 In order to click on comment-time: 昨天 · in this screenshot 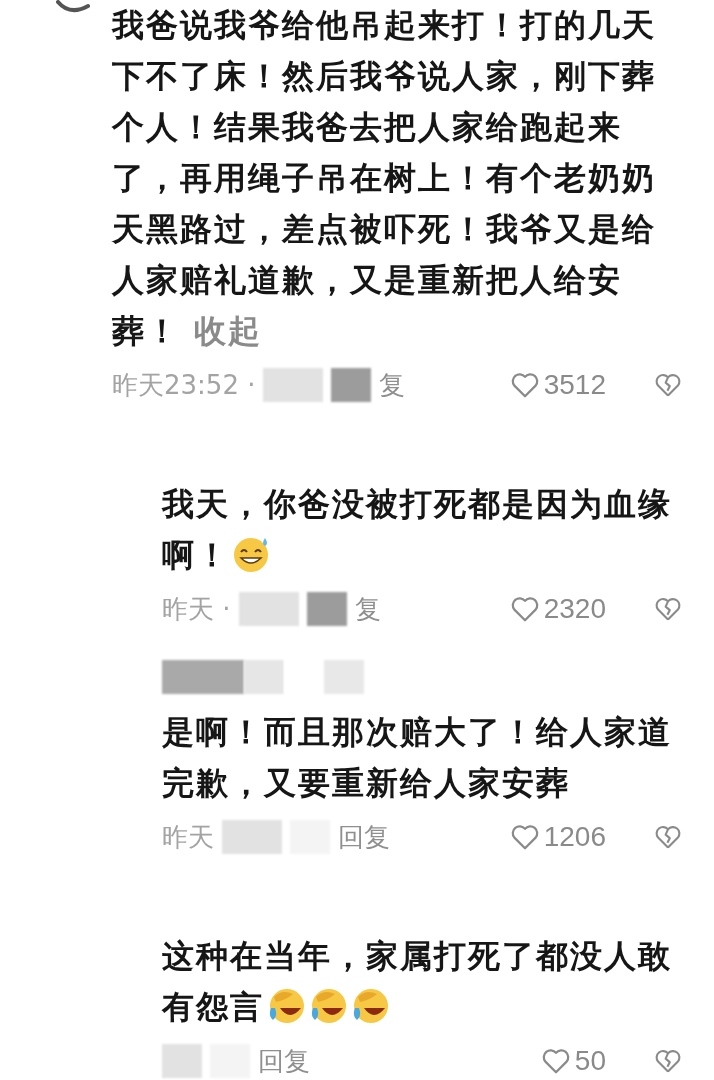, I will do `click(196, 609)`.